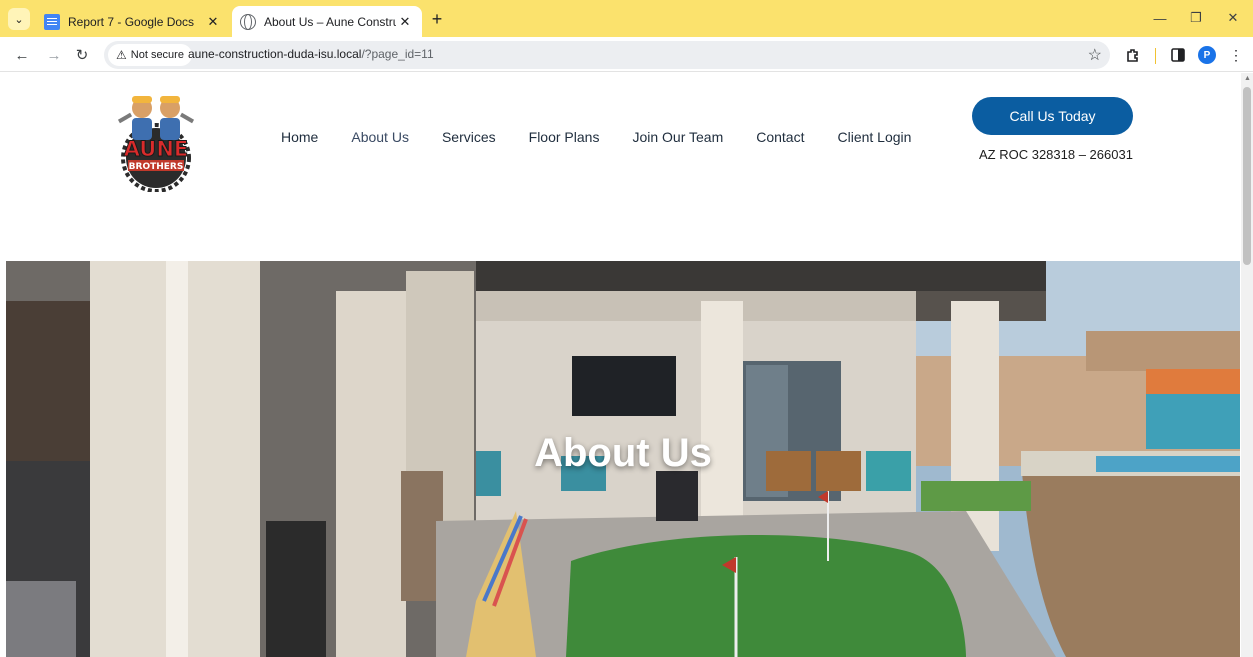 The height and width of the screenshot is (657, 1253). Describe the element at coordinates (299, 137) in the screenshot. I see `nav-home: Home` at that location.